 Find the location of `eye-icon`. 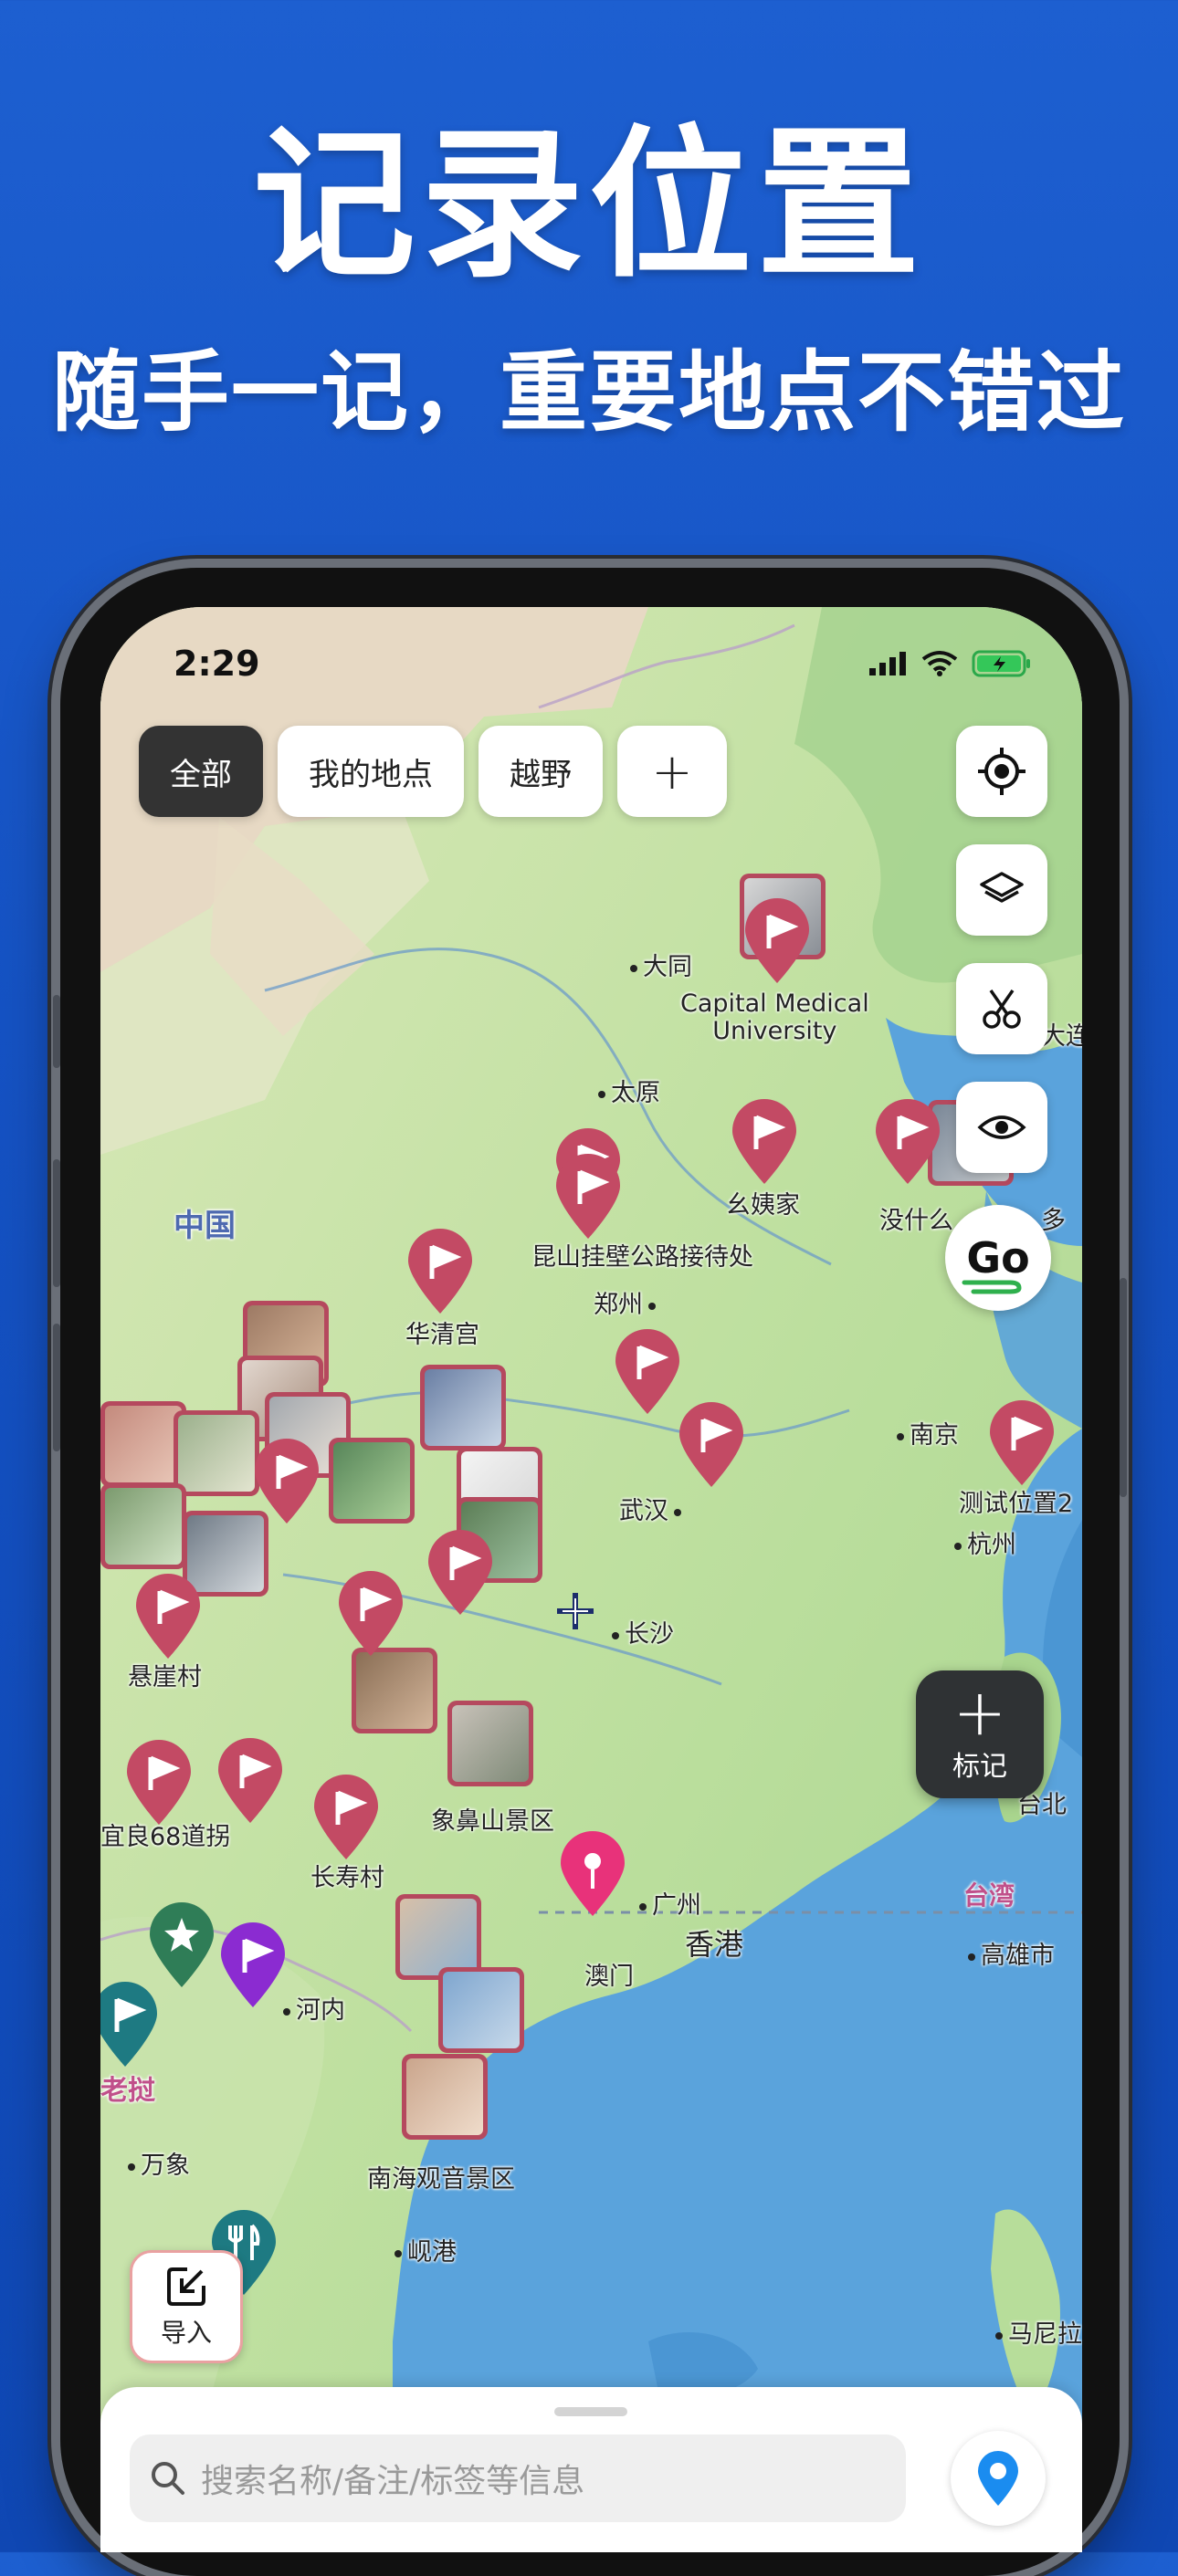

eye-icon is located at coordinates (1001, 1127).